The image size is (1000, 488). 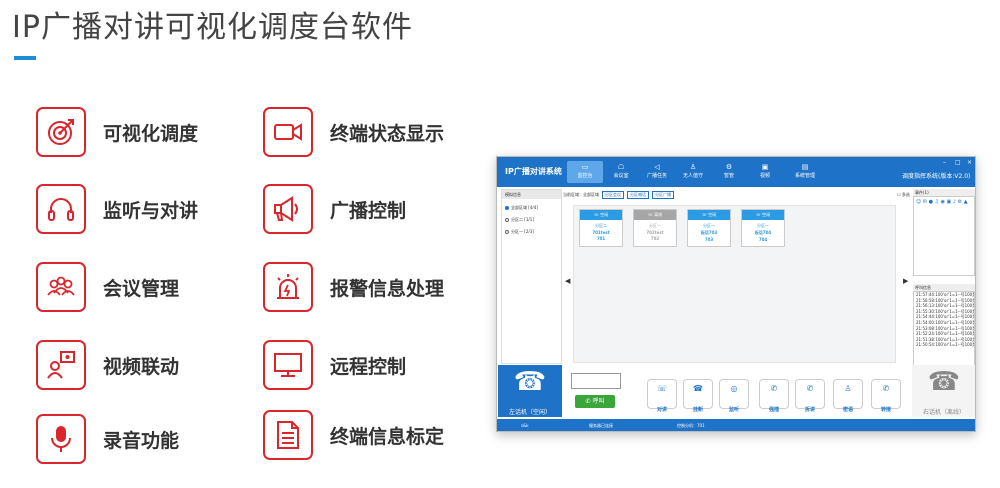 I want to click on action-label: 监听, so click(x=733, y=410).